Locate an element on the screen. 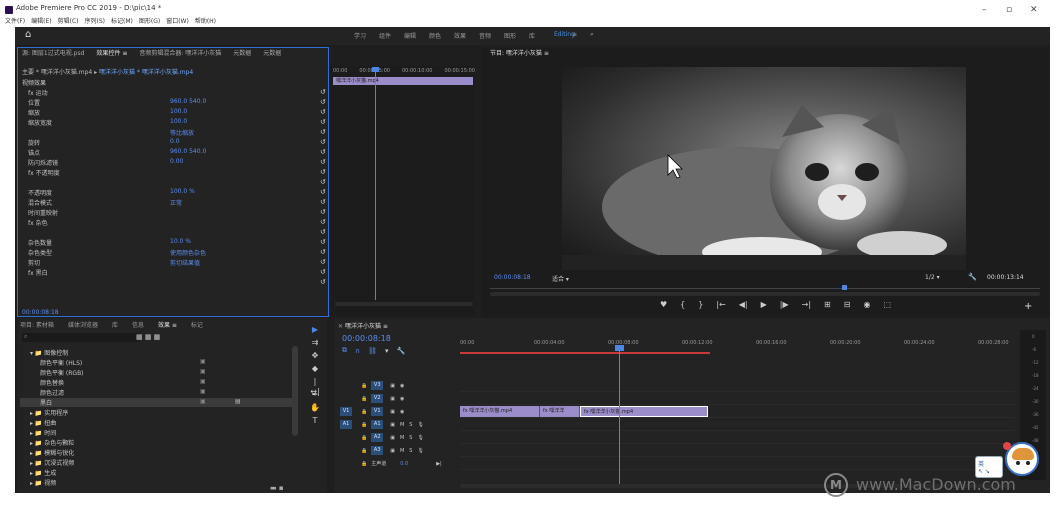 The height and width of the screenshot is (505, 1060). timeline-clip: fx 嘿洋洋 is located at coordinates (560, 411).